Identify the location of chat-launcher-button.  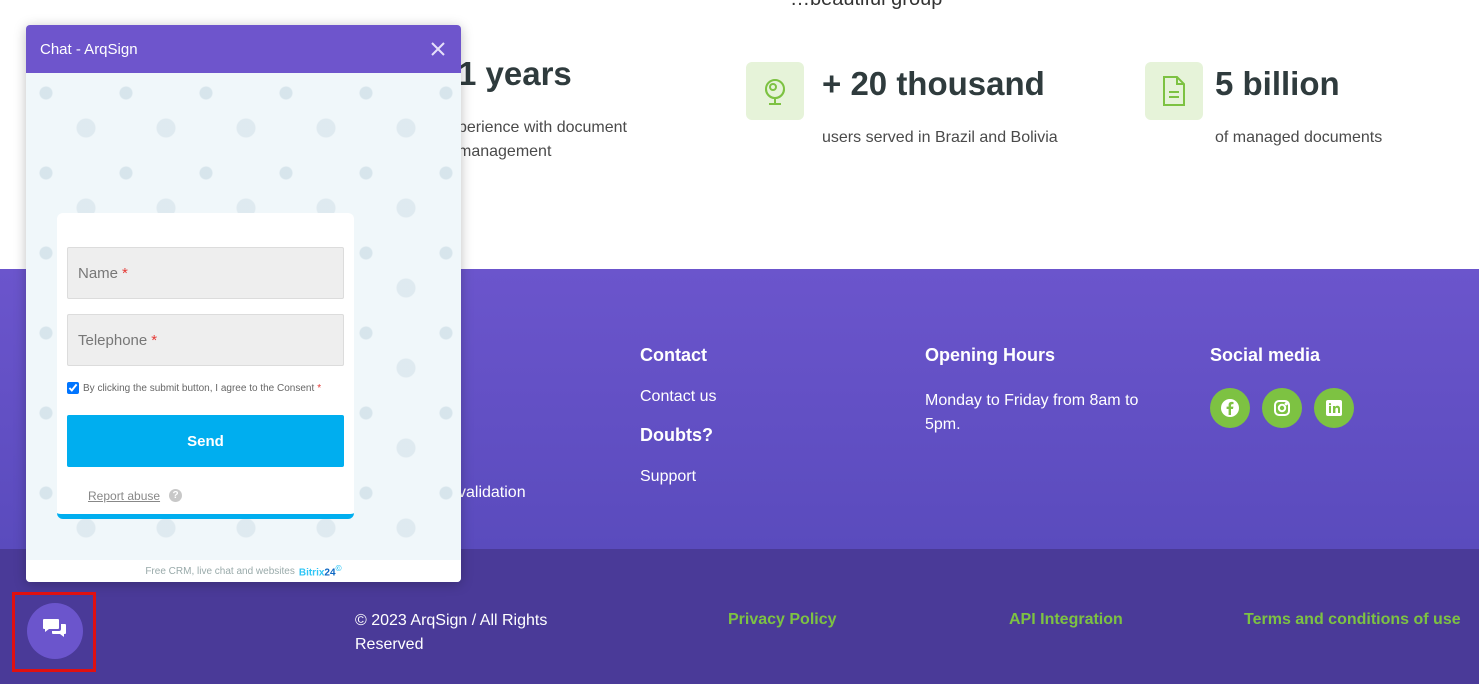
(55, 631).